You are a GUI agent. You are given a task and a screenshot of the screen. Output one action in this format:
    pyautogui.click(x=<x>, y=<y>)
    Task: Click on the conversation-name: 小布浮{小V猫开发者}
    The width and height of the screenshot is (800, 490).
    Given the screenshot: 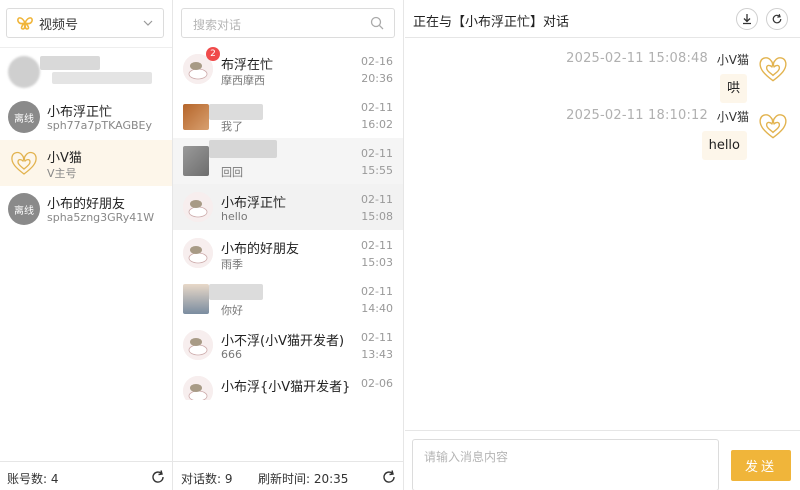 What is the action you would take?
    pyautogui.click(x=286, y=387)
    